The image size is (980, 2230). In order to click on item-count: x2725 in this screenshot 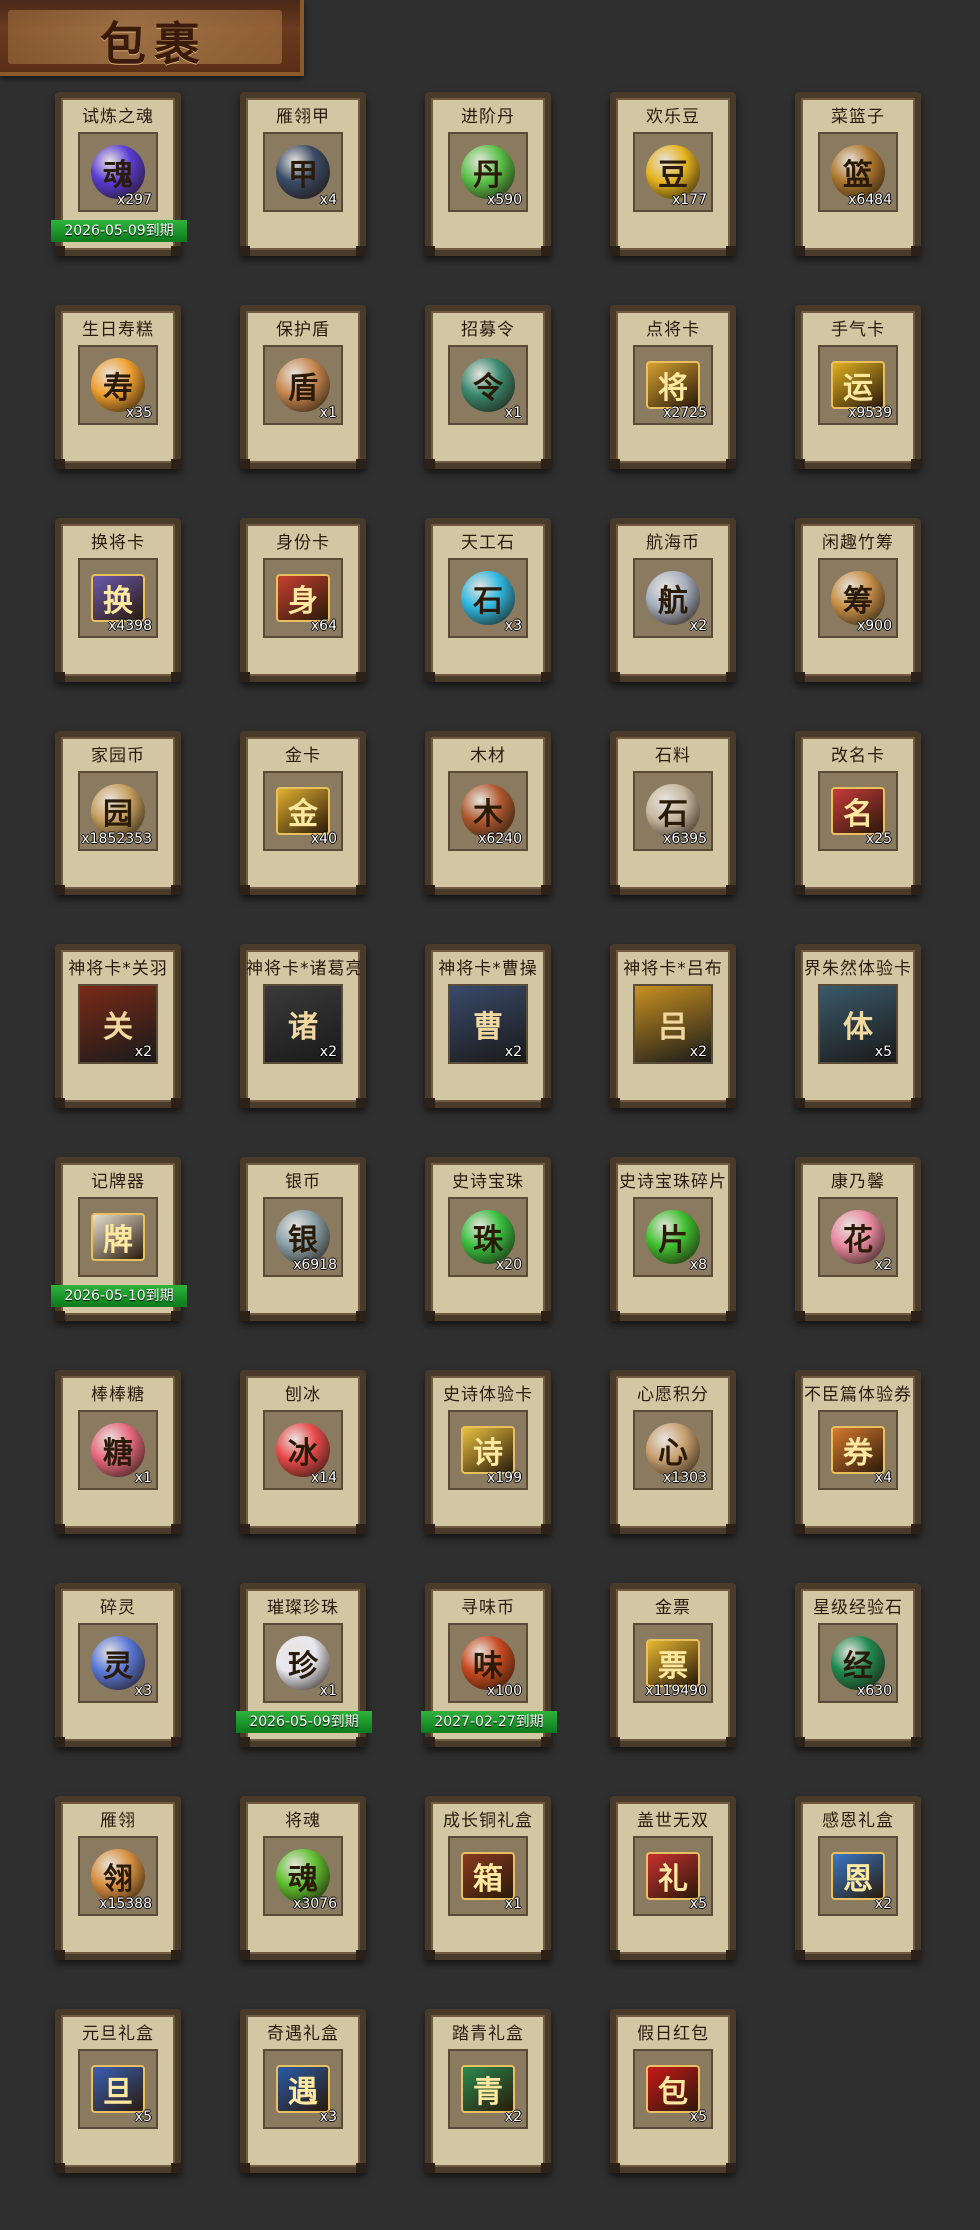, I will do `click(685, 413)`.